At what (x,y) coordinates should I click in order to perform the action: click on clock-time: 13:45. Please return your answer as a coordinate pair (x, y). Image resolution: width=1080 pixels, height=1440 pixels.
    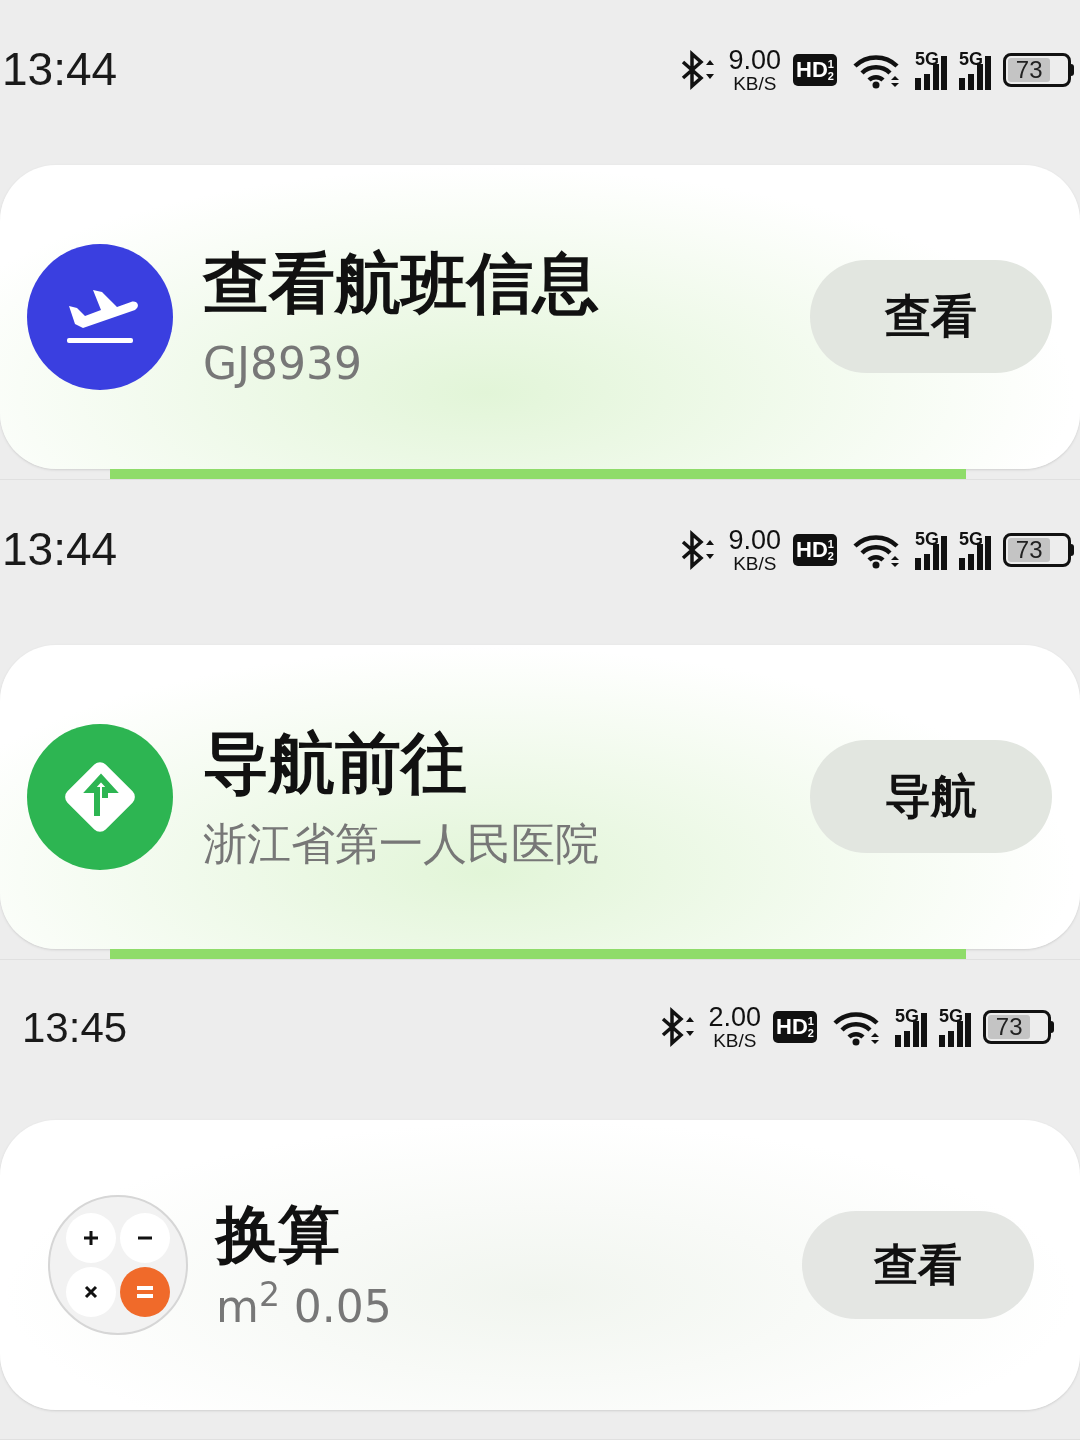
    Looking at the image, I should click on (75, 1027).